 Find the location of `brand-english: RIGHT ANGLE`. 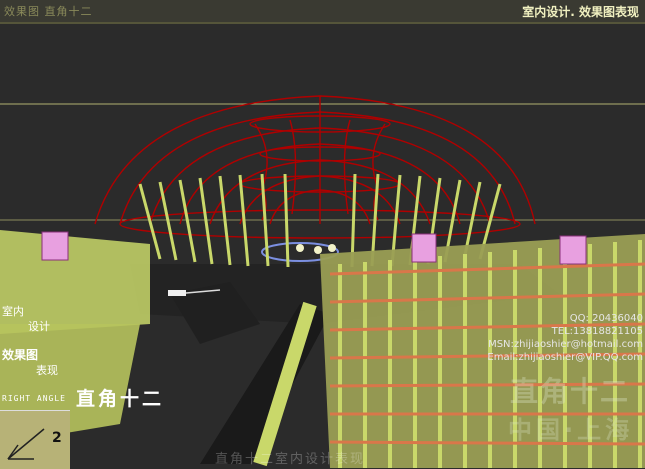

brand-english: RIGHT ANGLE is located at coordinates (34, 398).